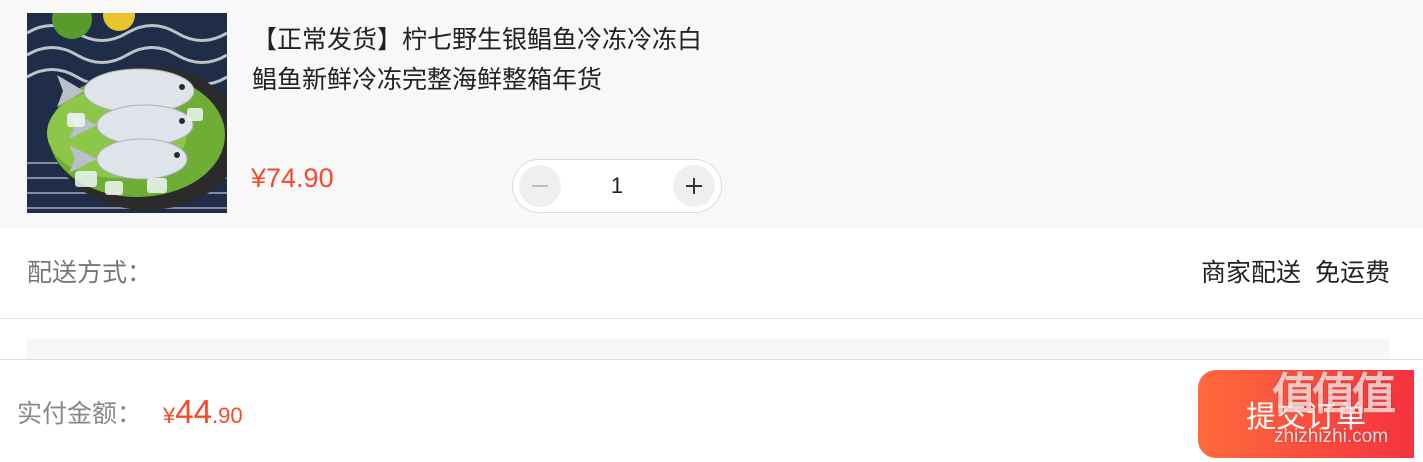 The image size is (1423, 462). Describe the element at coordinates (193, 411) in the screenshot. I see `total-integer: 44` at that location.